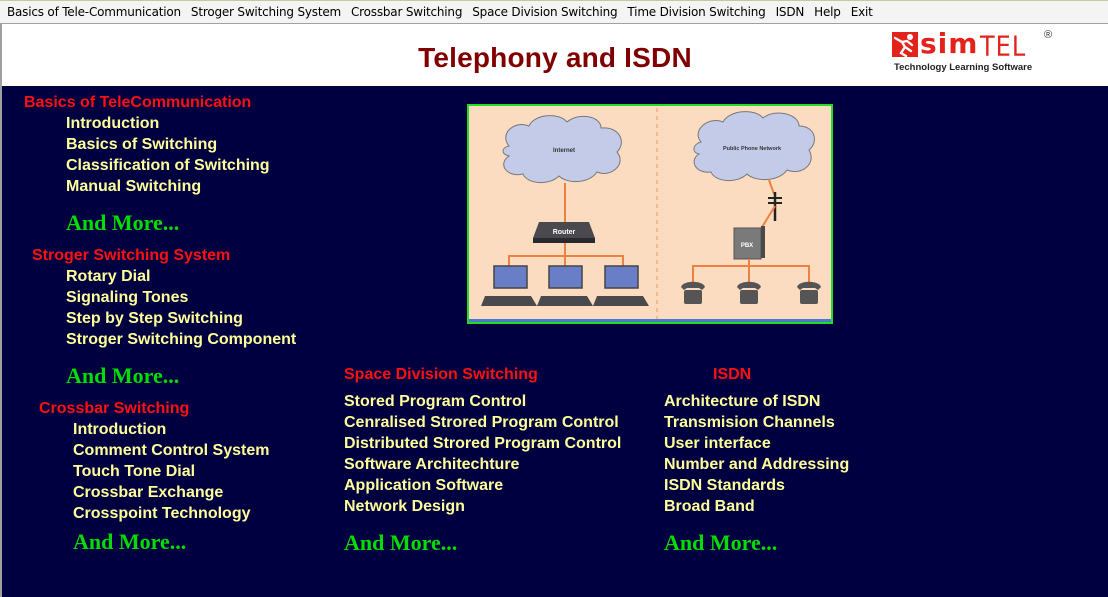 Image resolution: width=1108 pixels, height=597 pixels. Describe the element at coordinates (423, 486) in the screenshot. I see `link-application-software: Application Software` at that location.